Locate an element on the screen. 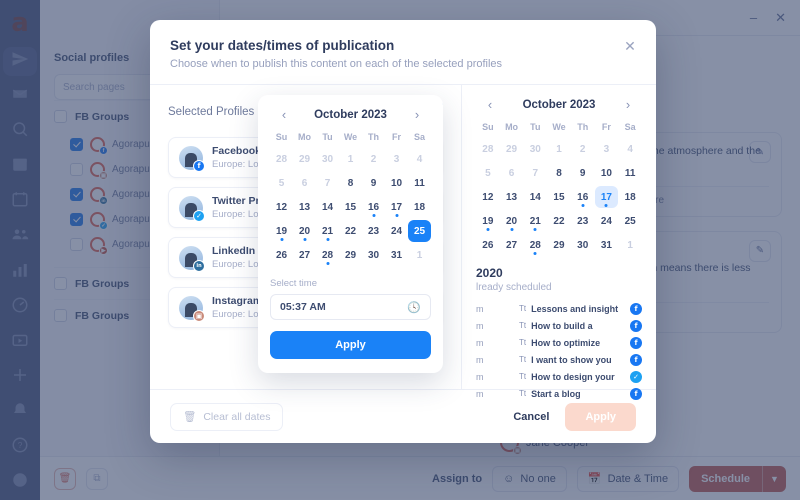 This screenshot has width=800, height=500. scheduled-item: m Tt How to build a f is located at coordinates (559, 325).